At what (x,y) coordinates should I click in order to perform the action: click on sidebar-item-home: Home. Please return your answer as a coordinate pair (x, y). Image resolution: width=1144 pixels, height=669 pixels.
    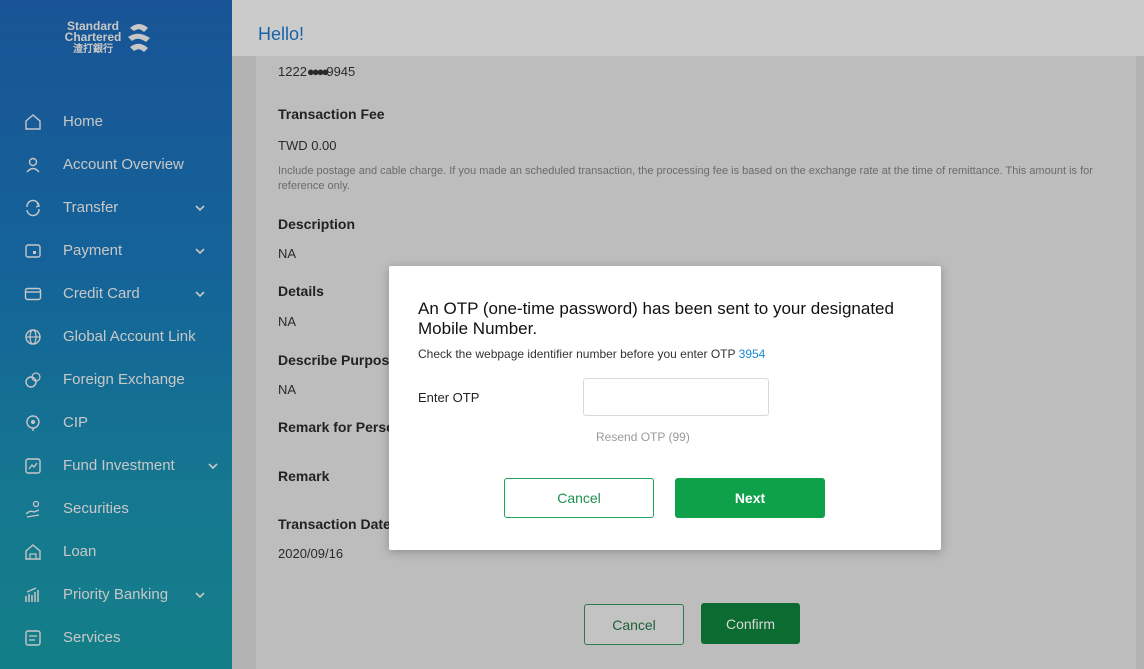
    Looking at the image, I should click on (116, 121).